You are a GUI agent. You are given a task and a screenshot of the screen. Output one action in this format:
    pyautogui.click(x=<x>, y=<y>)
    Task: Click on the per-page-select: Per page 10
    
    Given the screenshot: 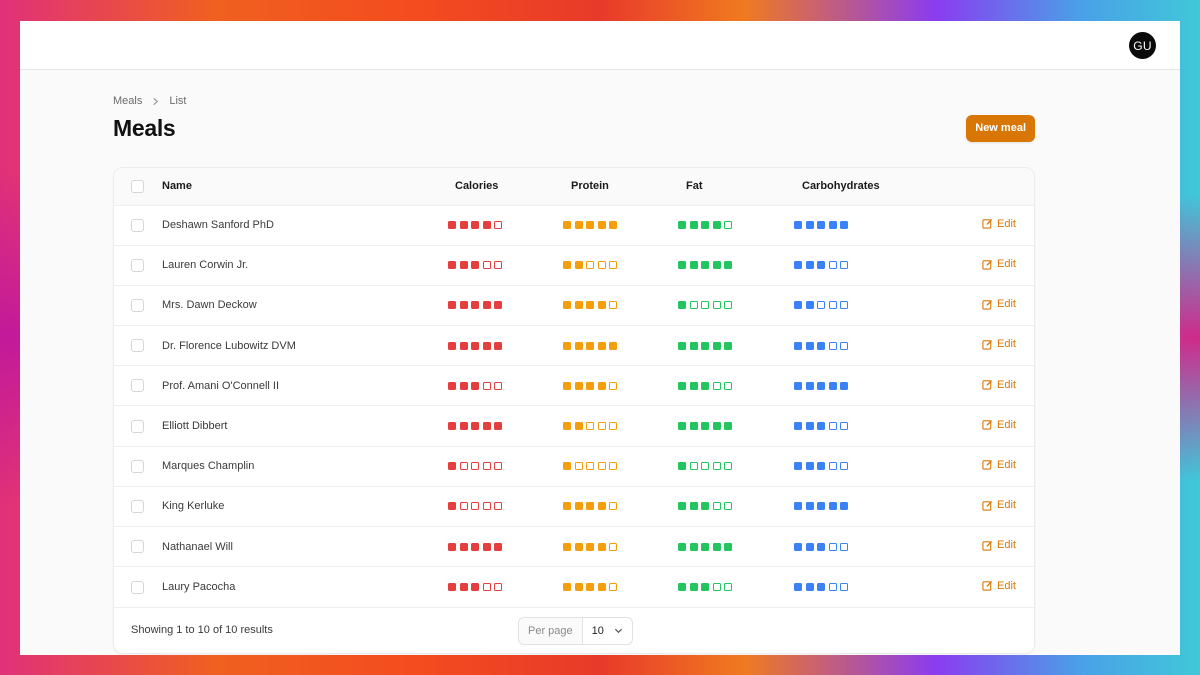 What is the action you would take?
    pyautogui.click(x=575, y=630)
    